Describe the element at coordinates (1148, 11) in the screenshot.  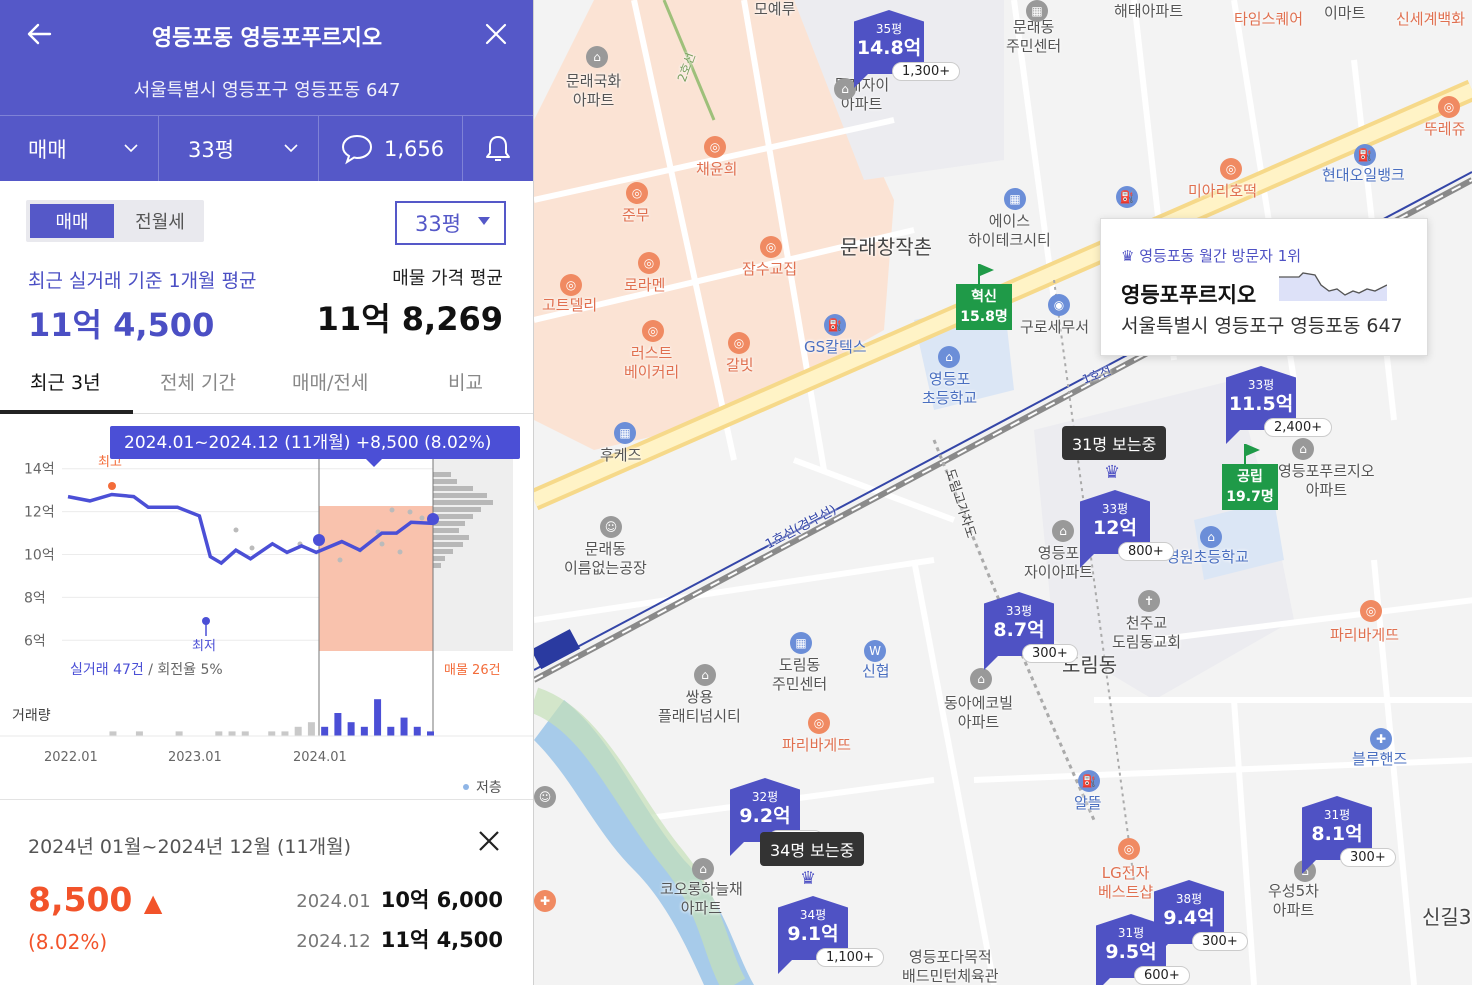
I see `map-place-label: 해태아파트` at that location.